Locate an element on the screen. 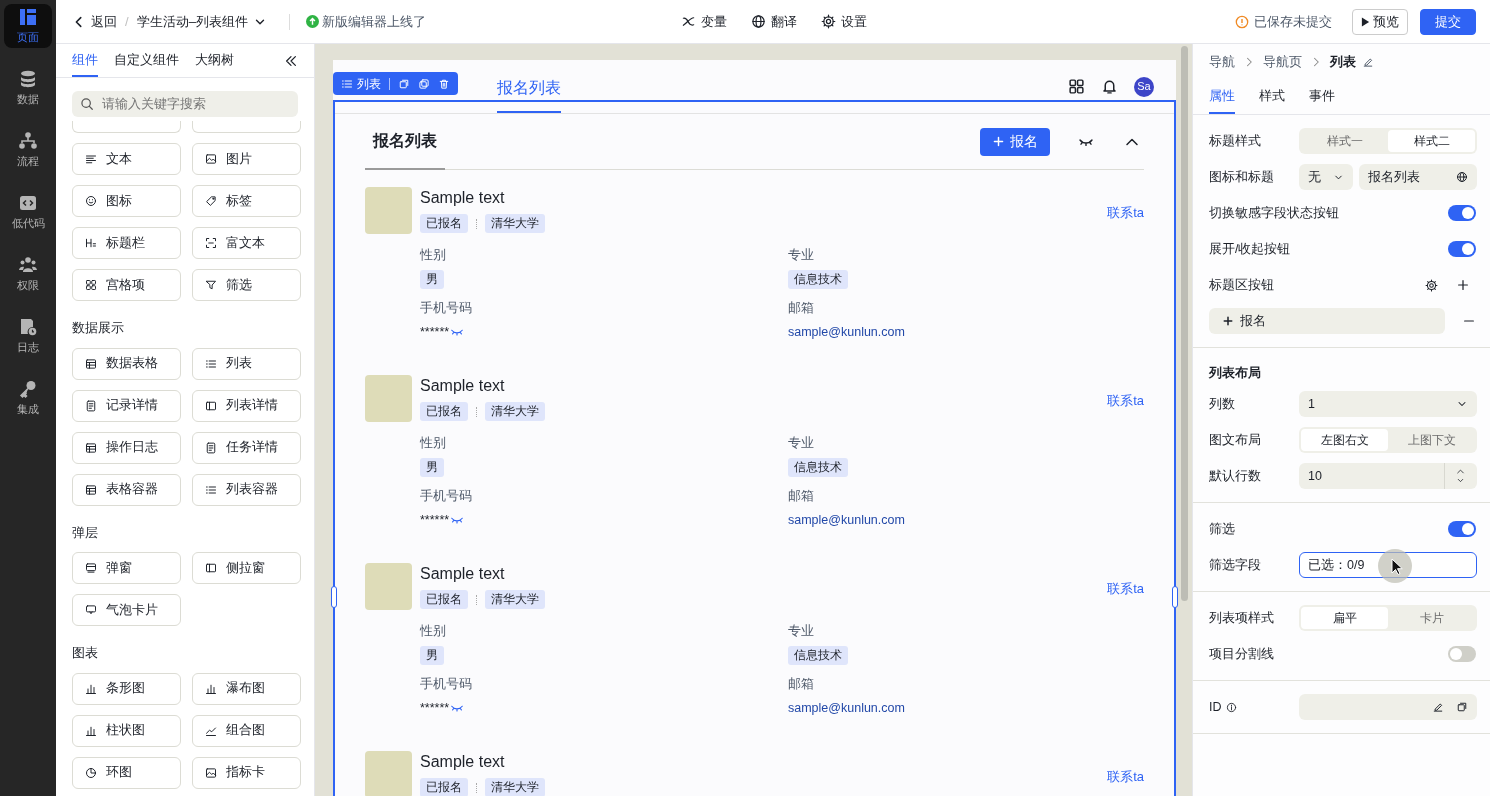 Image resolution: width=1490 pixels, height=796 pixels. segment-option: 左图右文 is located at coordinates (1344, 440).